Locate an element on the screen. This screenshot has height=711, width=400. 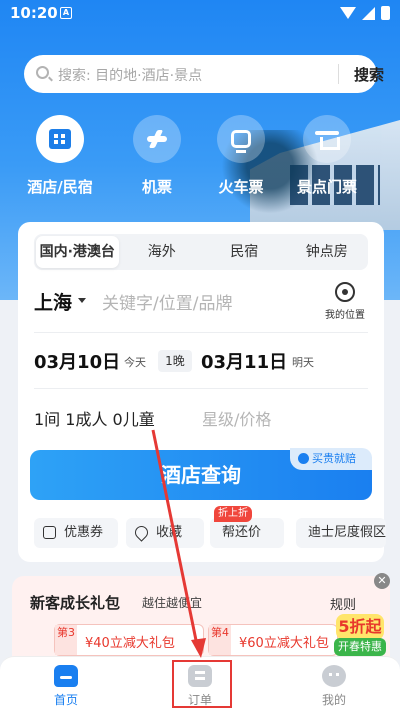
train-icon is located at coordinates (241, 141).